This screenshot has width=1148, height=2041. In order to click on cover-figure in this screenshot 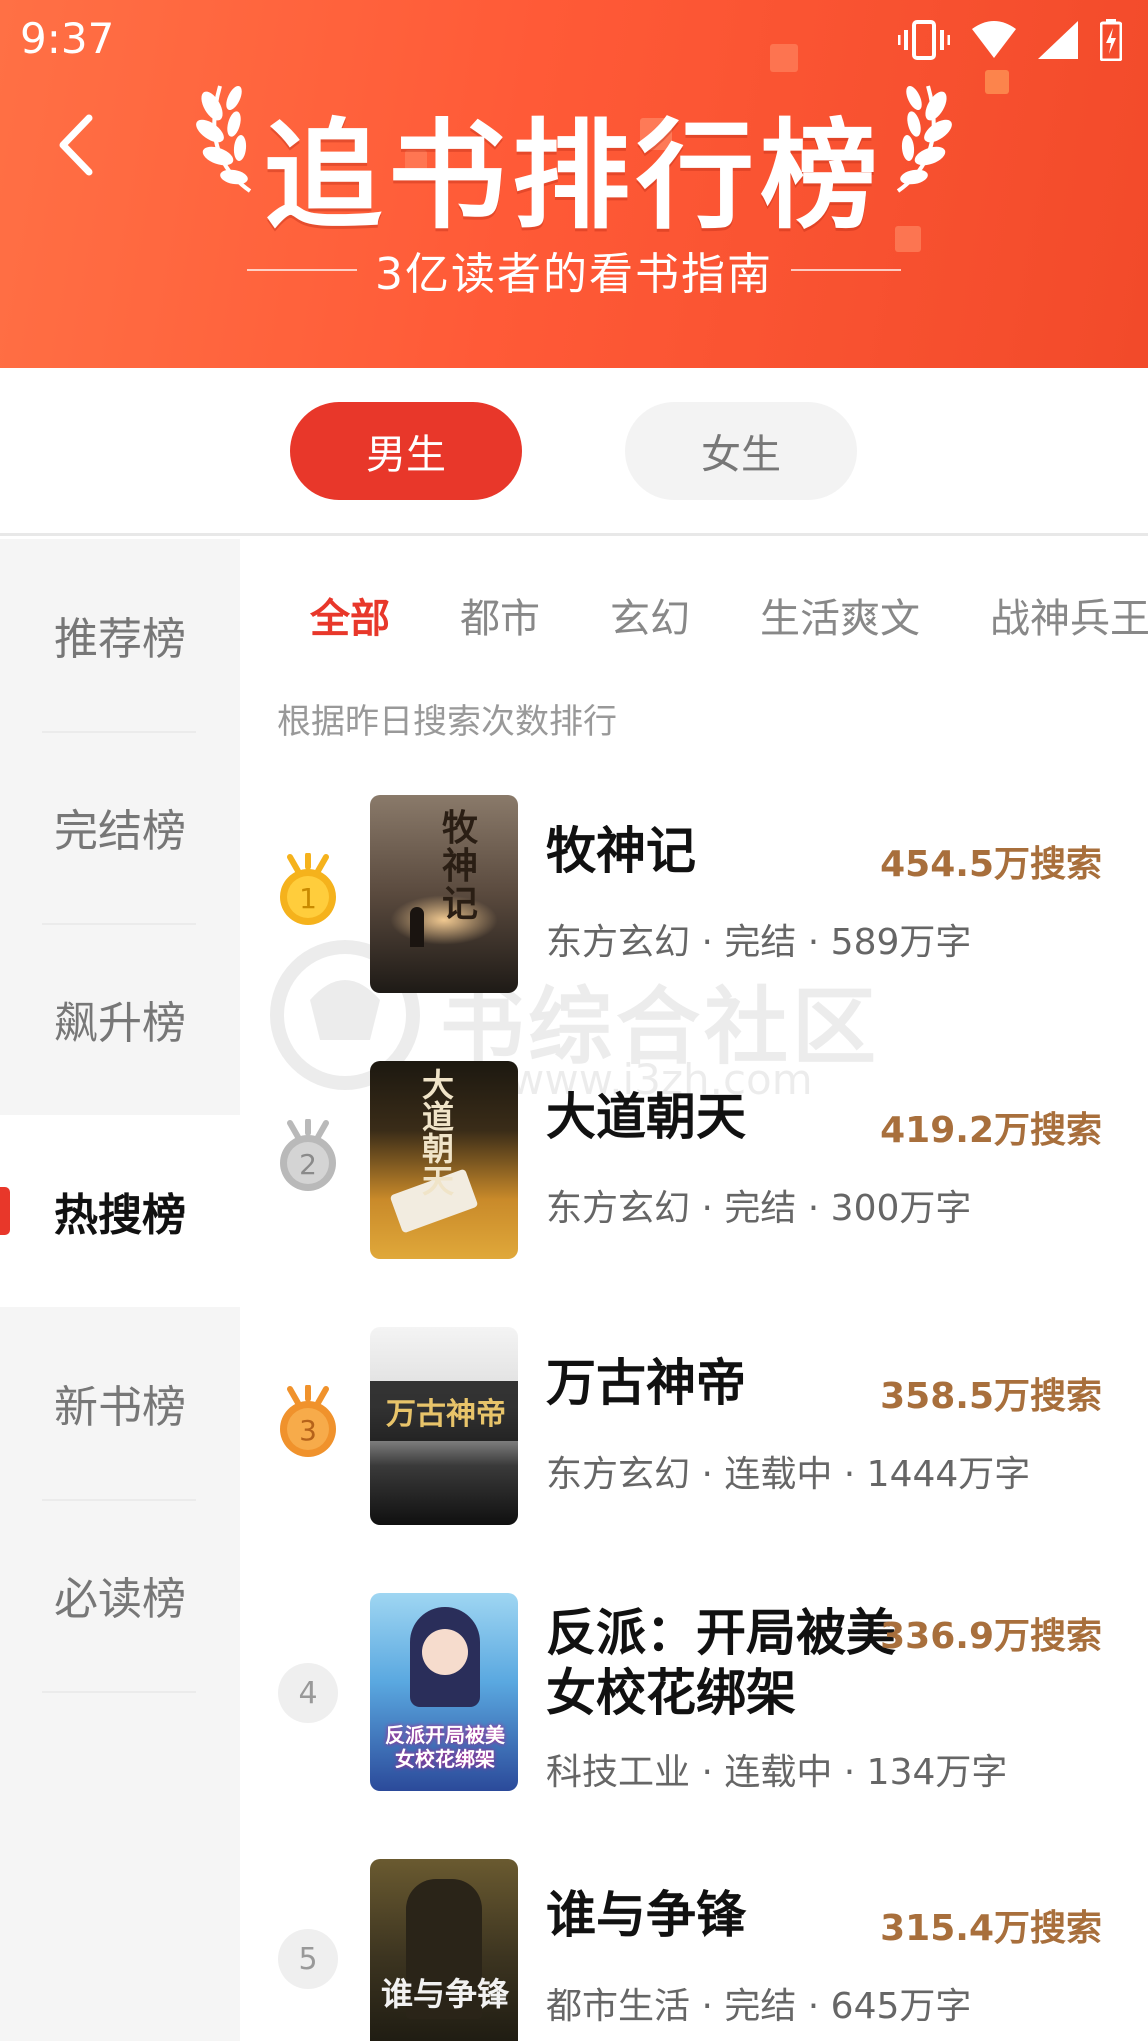, I will do `click(417, 927)`.